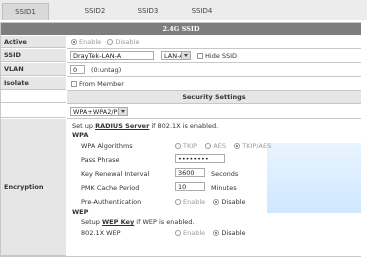 The width and height of the screenshot is (367, 257). What do you see at coordinates (214, 42) in the screenshot?
I see `active-cell: Enable Disable` at bounding box center [214, 42].